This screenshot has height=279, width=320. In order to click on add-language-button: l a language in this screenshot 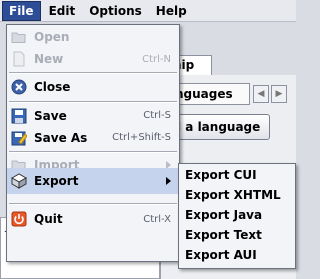, I will do `click(220, 127)`.